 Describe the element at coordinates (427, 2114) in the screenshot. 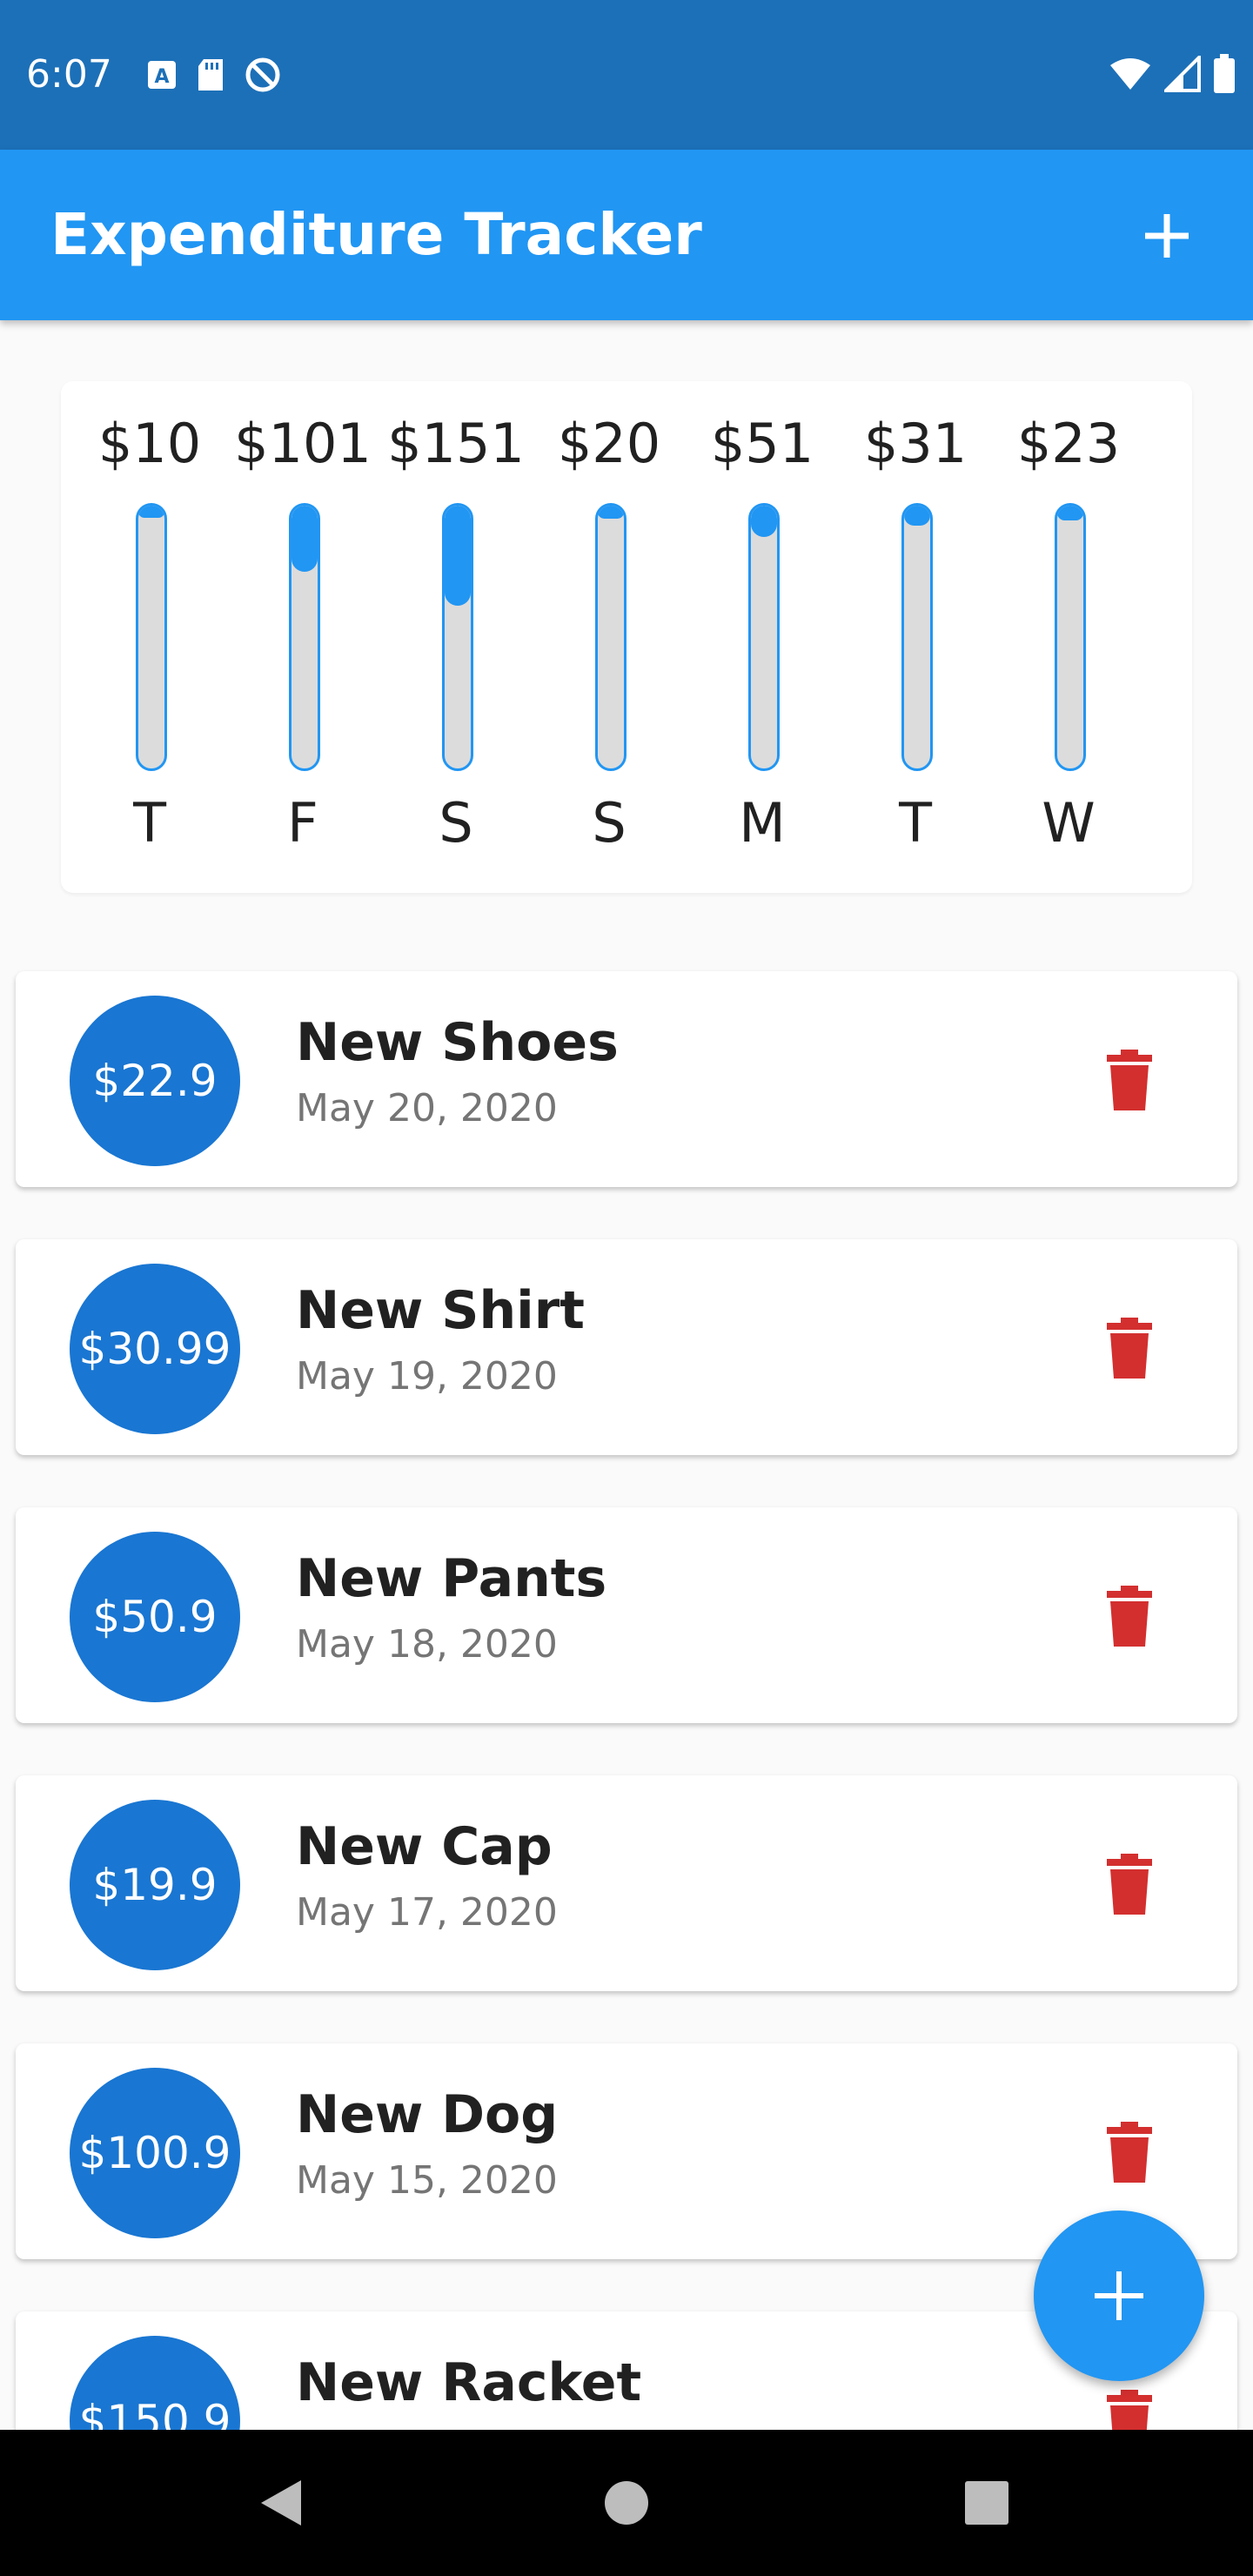

I see `transaction-title: New Dog` at that location.